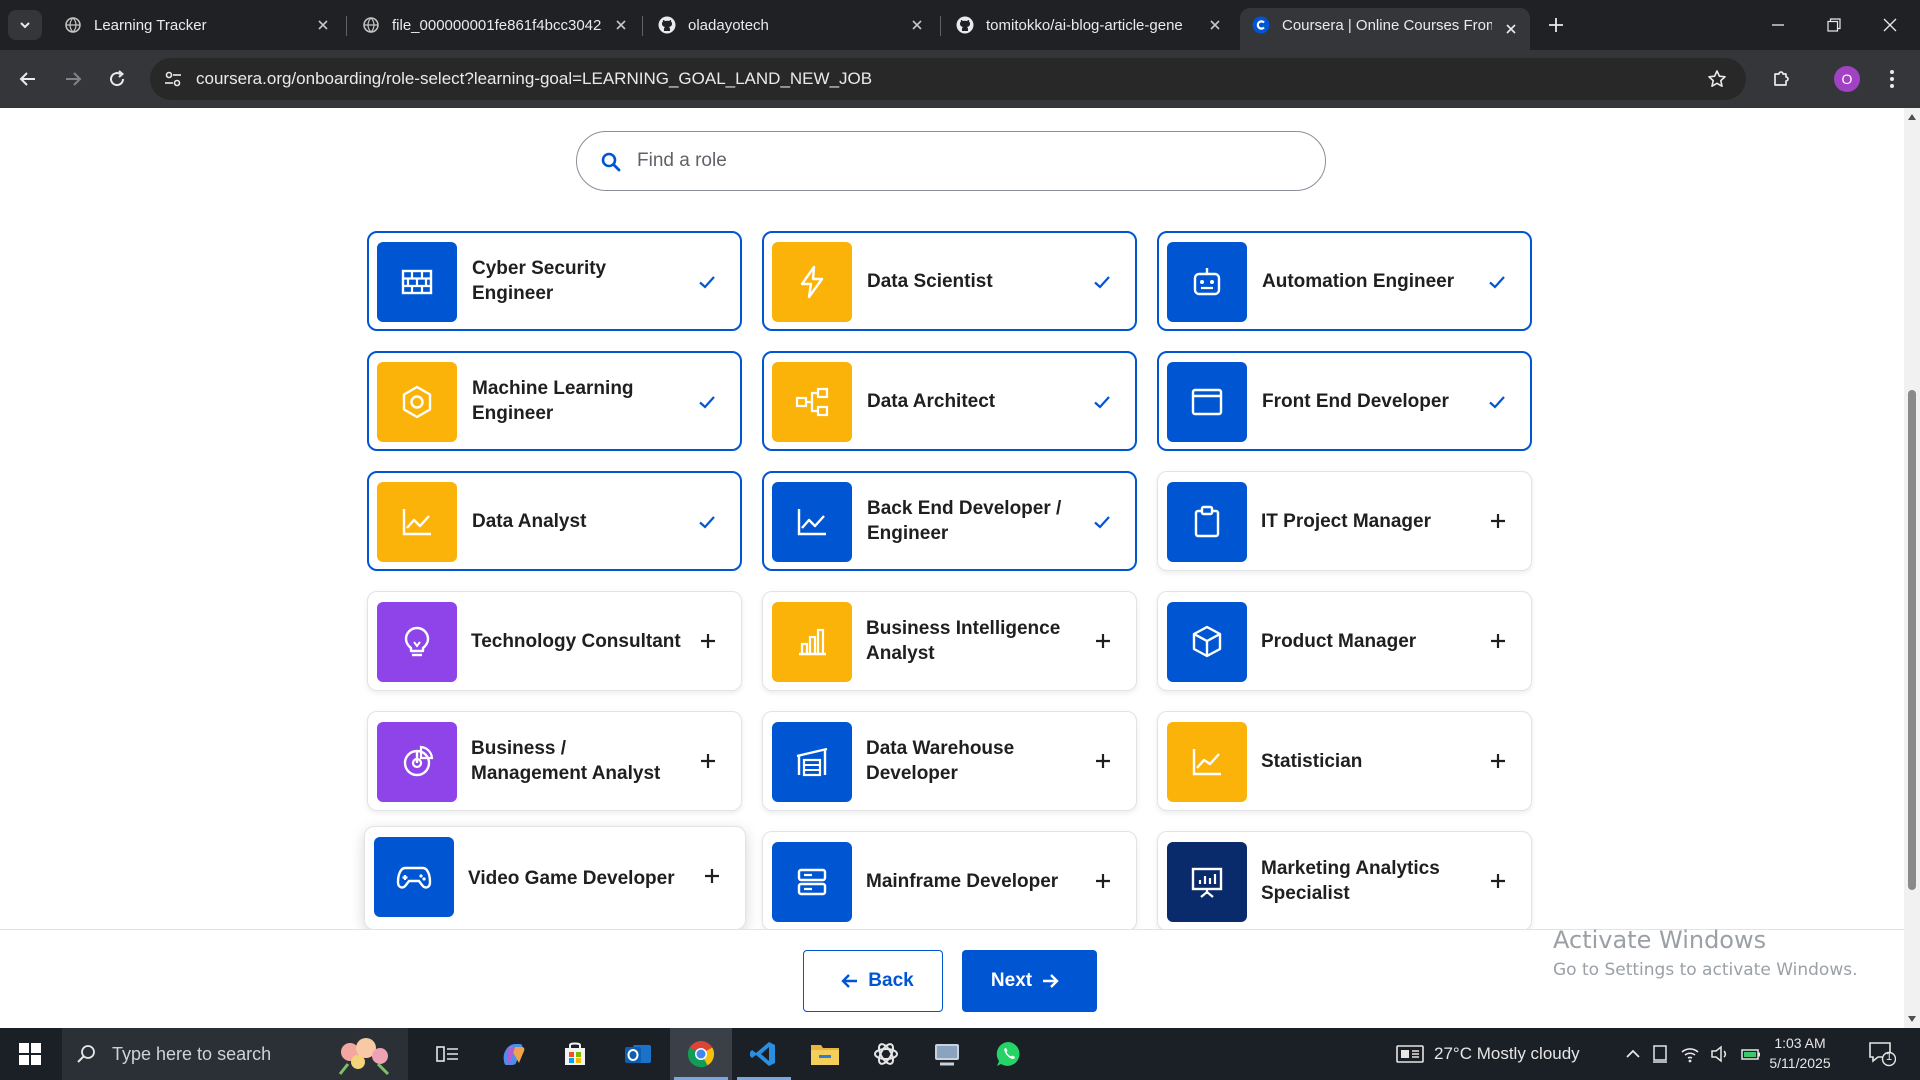 The height and width of the screenshot is (1080, 1920). Describe the element at coordinates (638, 1054) in the screenshot. I see `outlook-icon` at that location.